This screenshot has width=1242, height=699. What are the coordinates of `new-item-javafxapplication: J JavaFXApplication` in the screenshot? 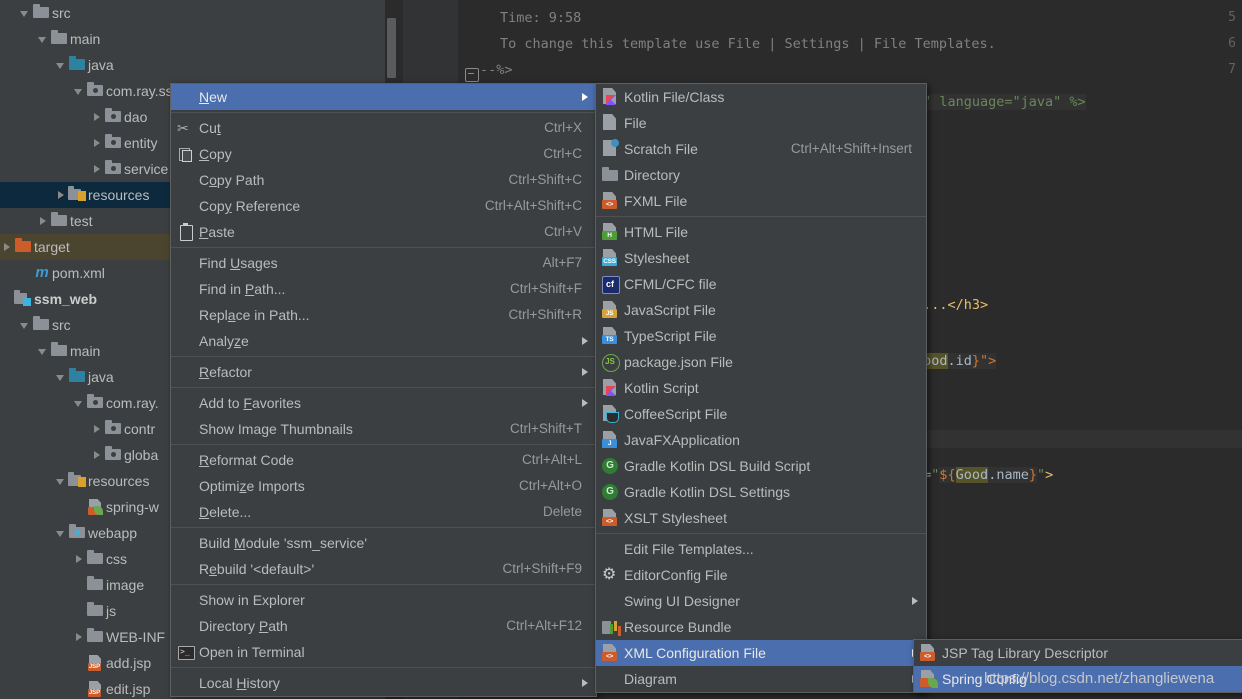 It's located at (761, 440).